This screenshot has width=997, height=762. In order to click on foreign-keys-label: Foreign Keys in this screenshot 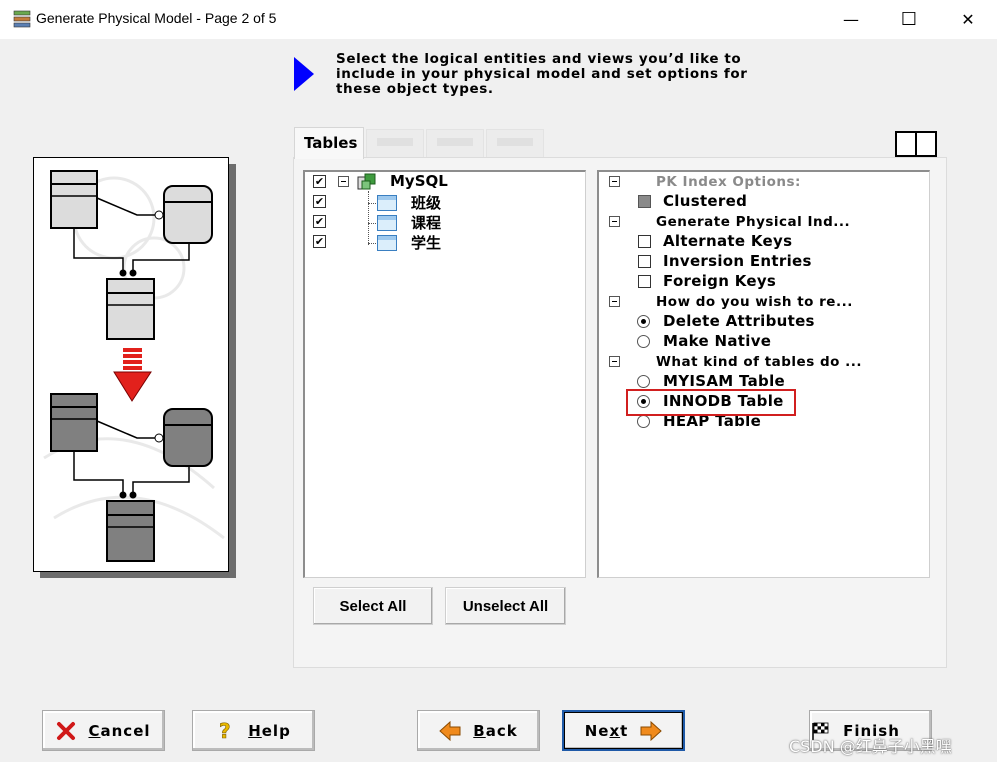, I will do `click(719, 281)`.